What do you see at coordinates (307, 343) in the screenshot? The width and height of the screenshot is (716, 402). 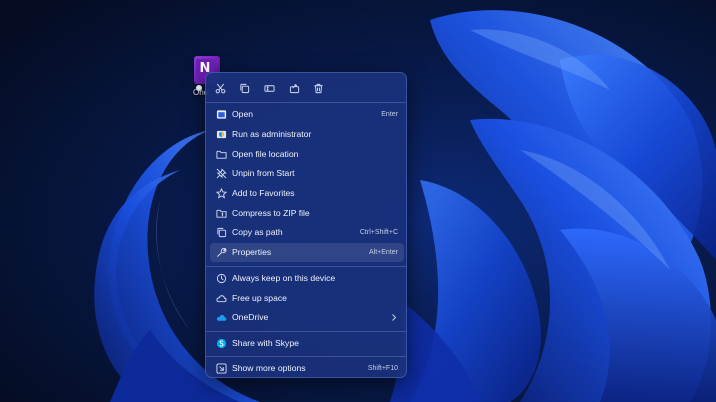 I see `menu-item-share-with-skype: Share with Skype` at bounding box center [307, 343].